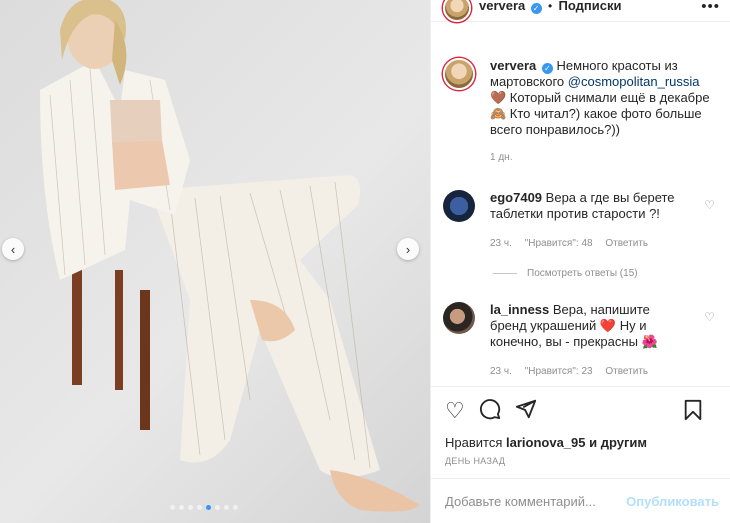  What do you see at coordinates (600, 97) in the screenshot?
I see `caption-text-line2: 🤎 Который снимали ещё в декабре` at bounding box center [600, 97].